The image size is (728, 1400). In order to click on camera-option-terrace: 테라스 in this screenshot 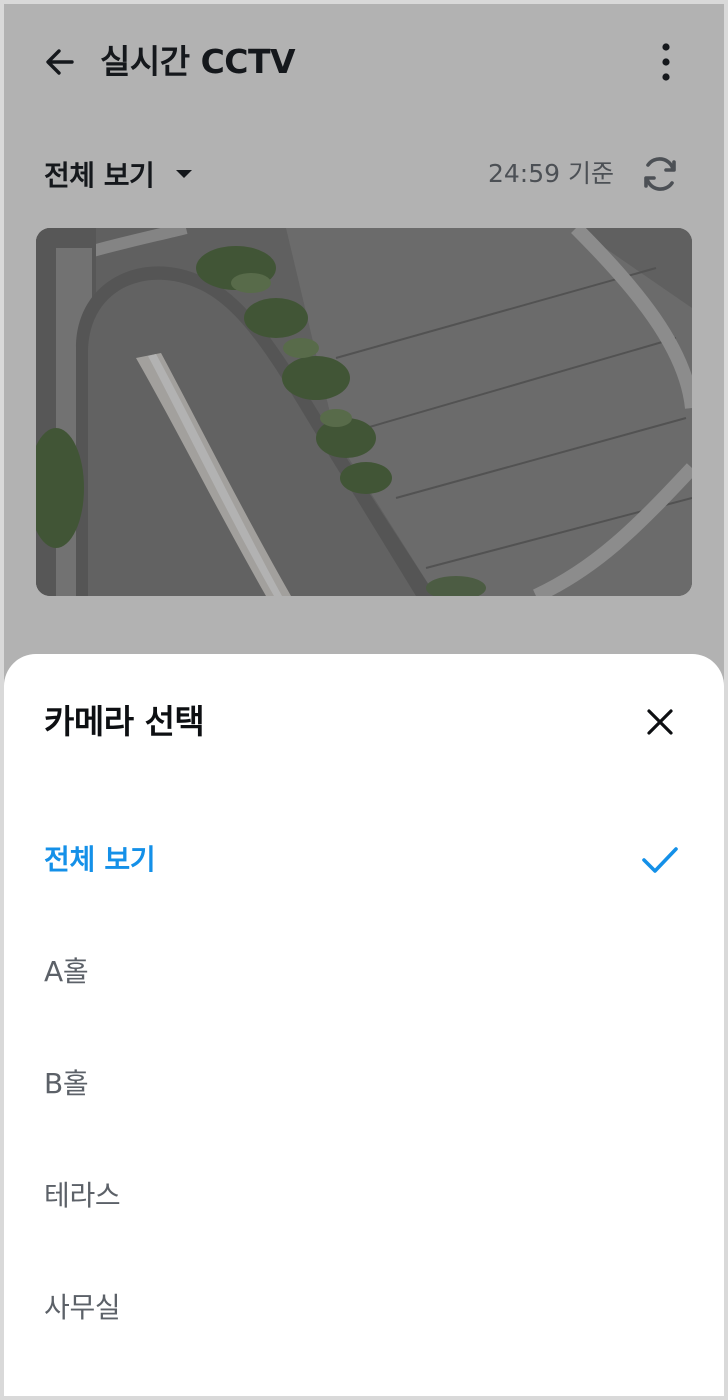, I will do `click(364, 1196)`.